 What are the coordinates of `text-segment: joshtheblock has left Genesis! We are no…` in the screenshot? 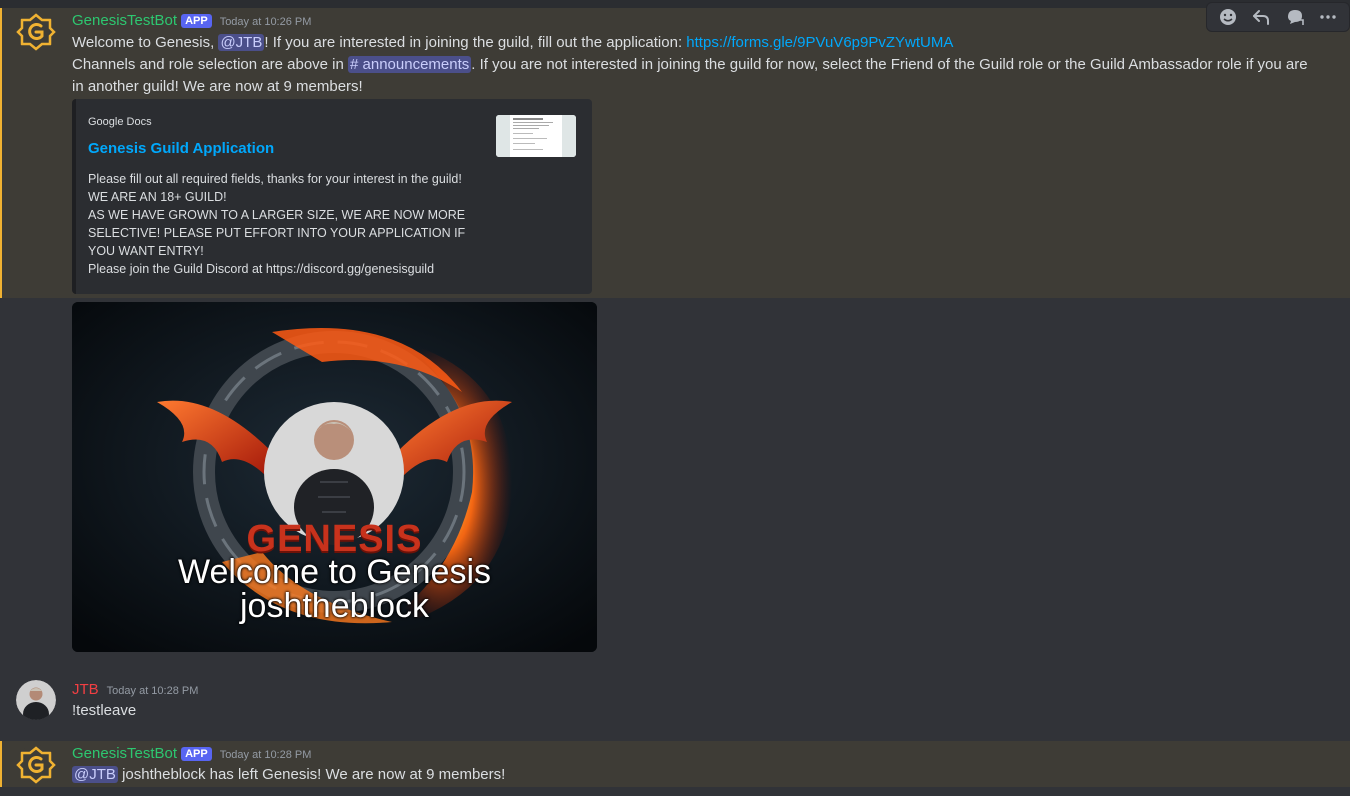 It's located at (311, 774).